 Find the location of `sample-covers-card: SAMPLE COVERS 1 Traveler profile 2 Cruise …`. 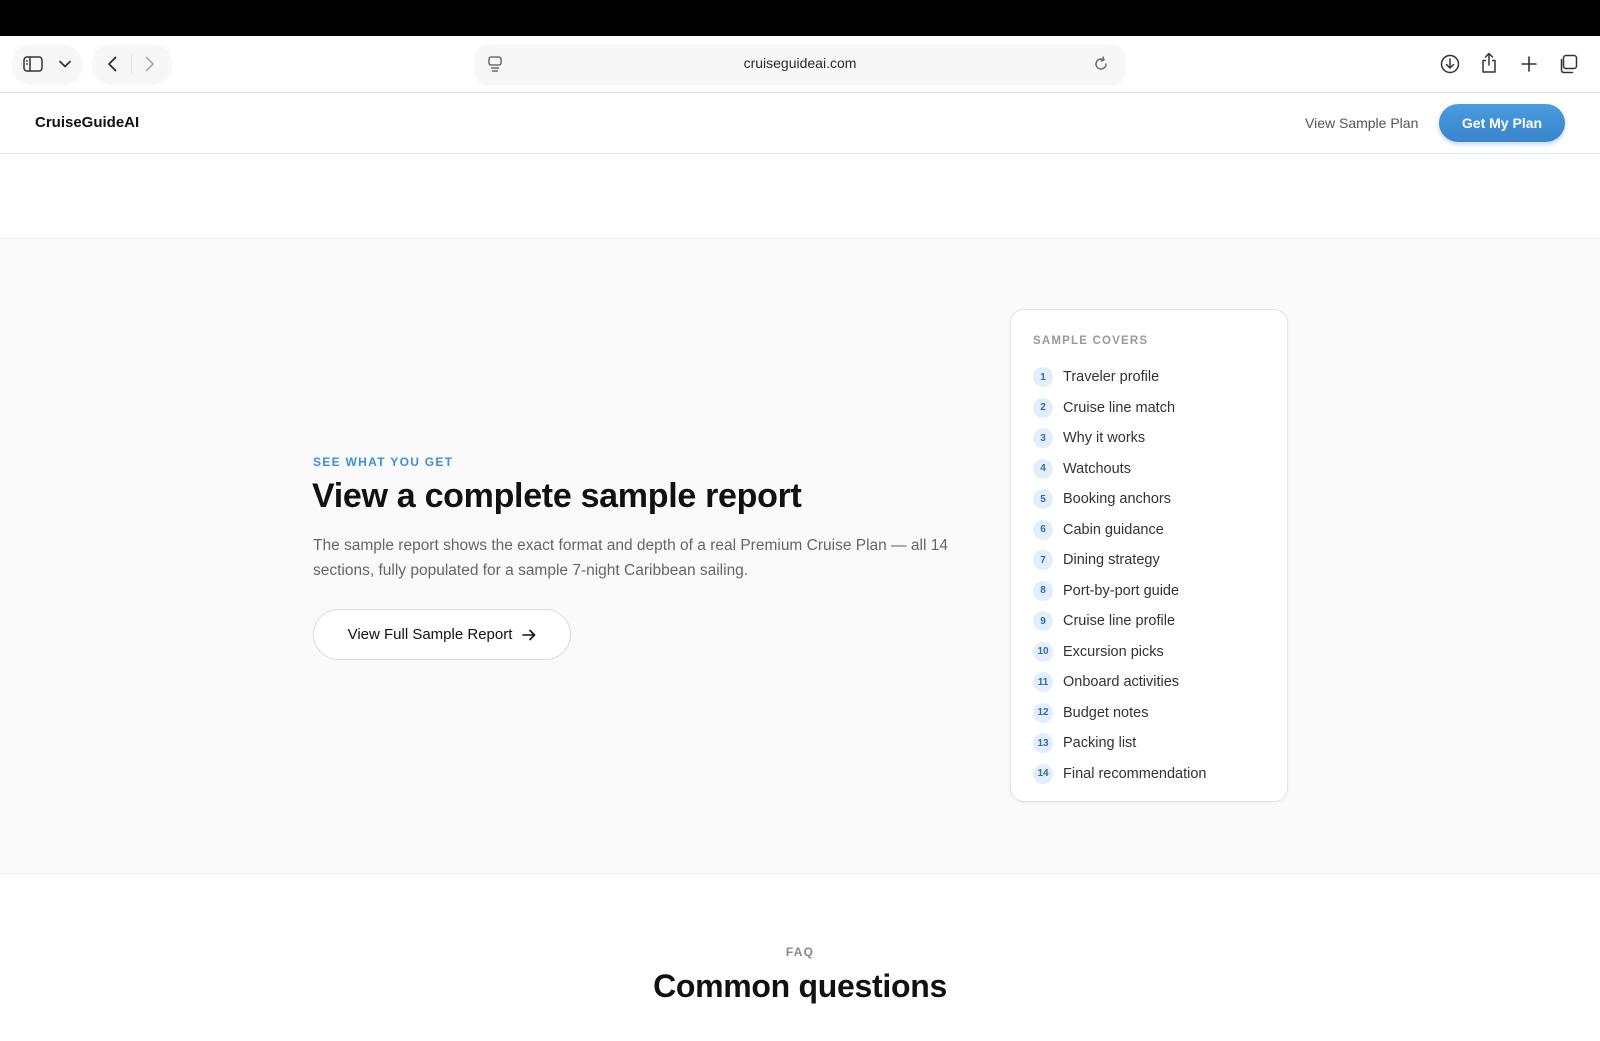

sample-covers-card: SAMPLE COVERS 1 Traveler profile 2 Cruise … is located at coordinates (1149, 555).